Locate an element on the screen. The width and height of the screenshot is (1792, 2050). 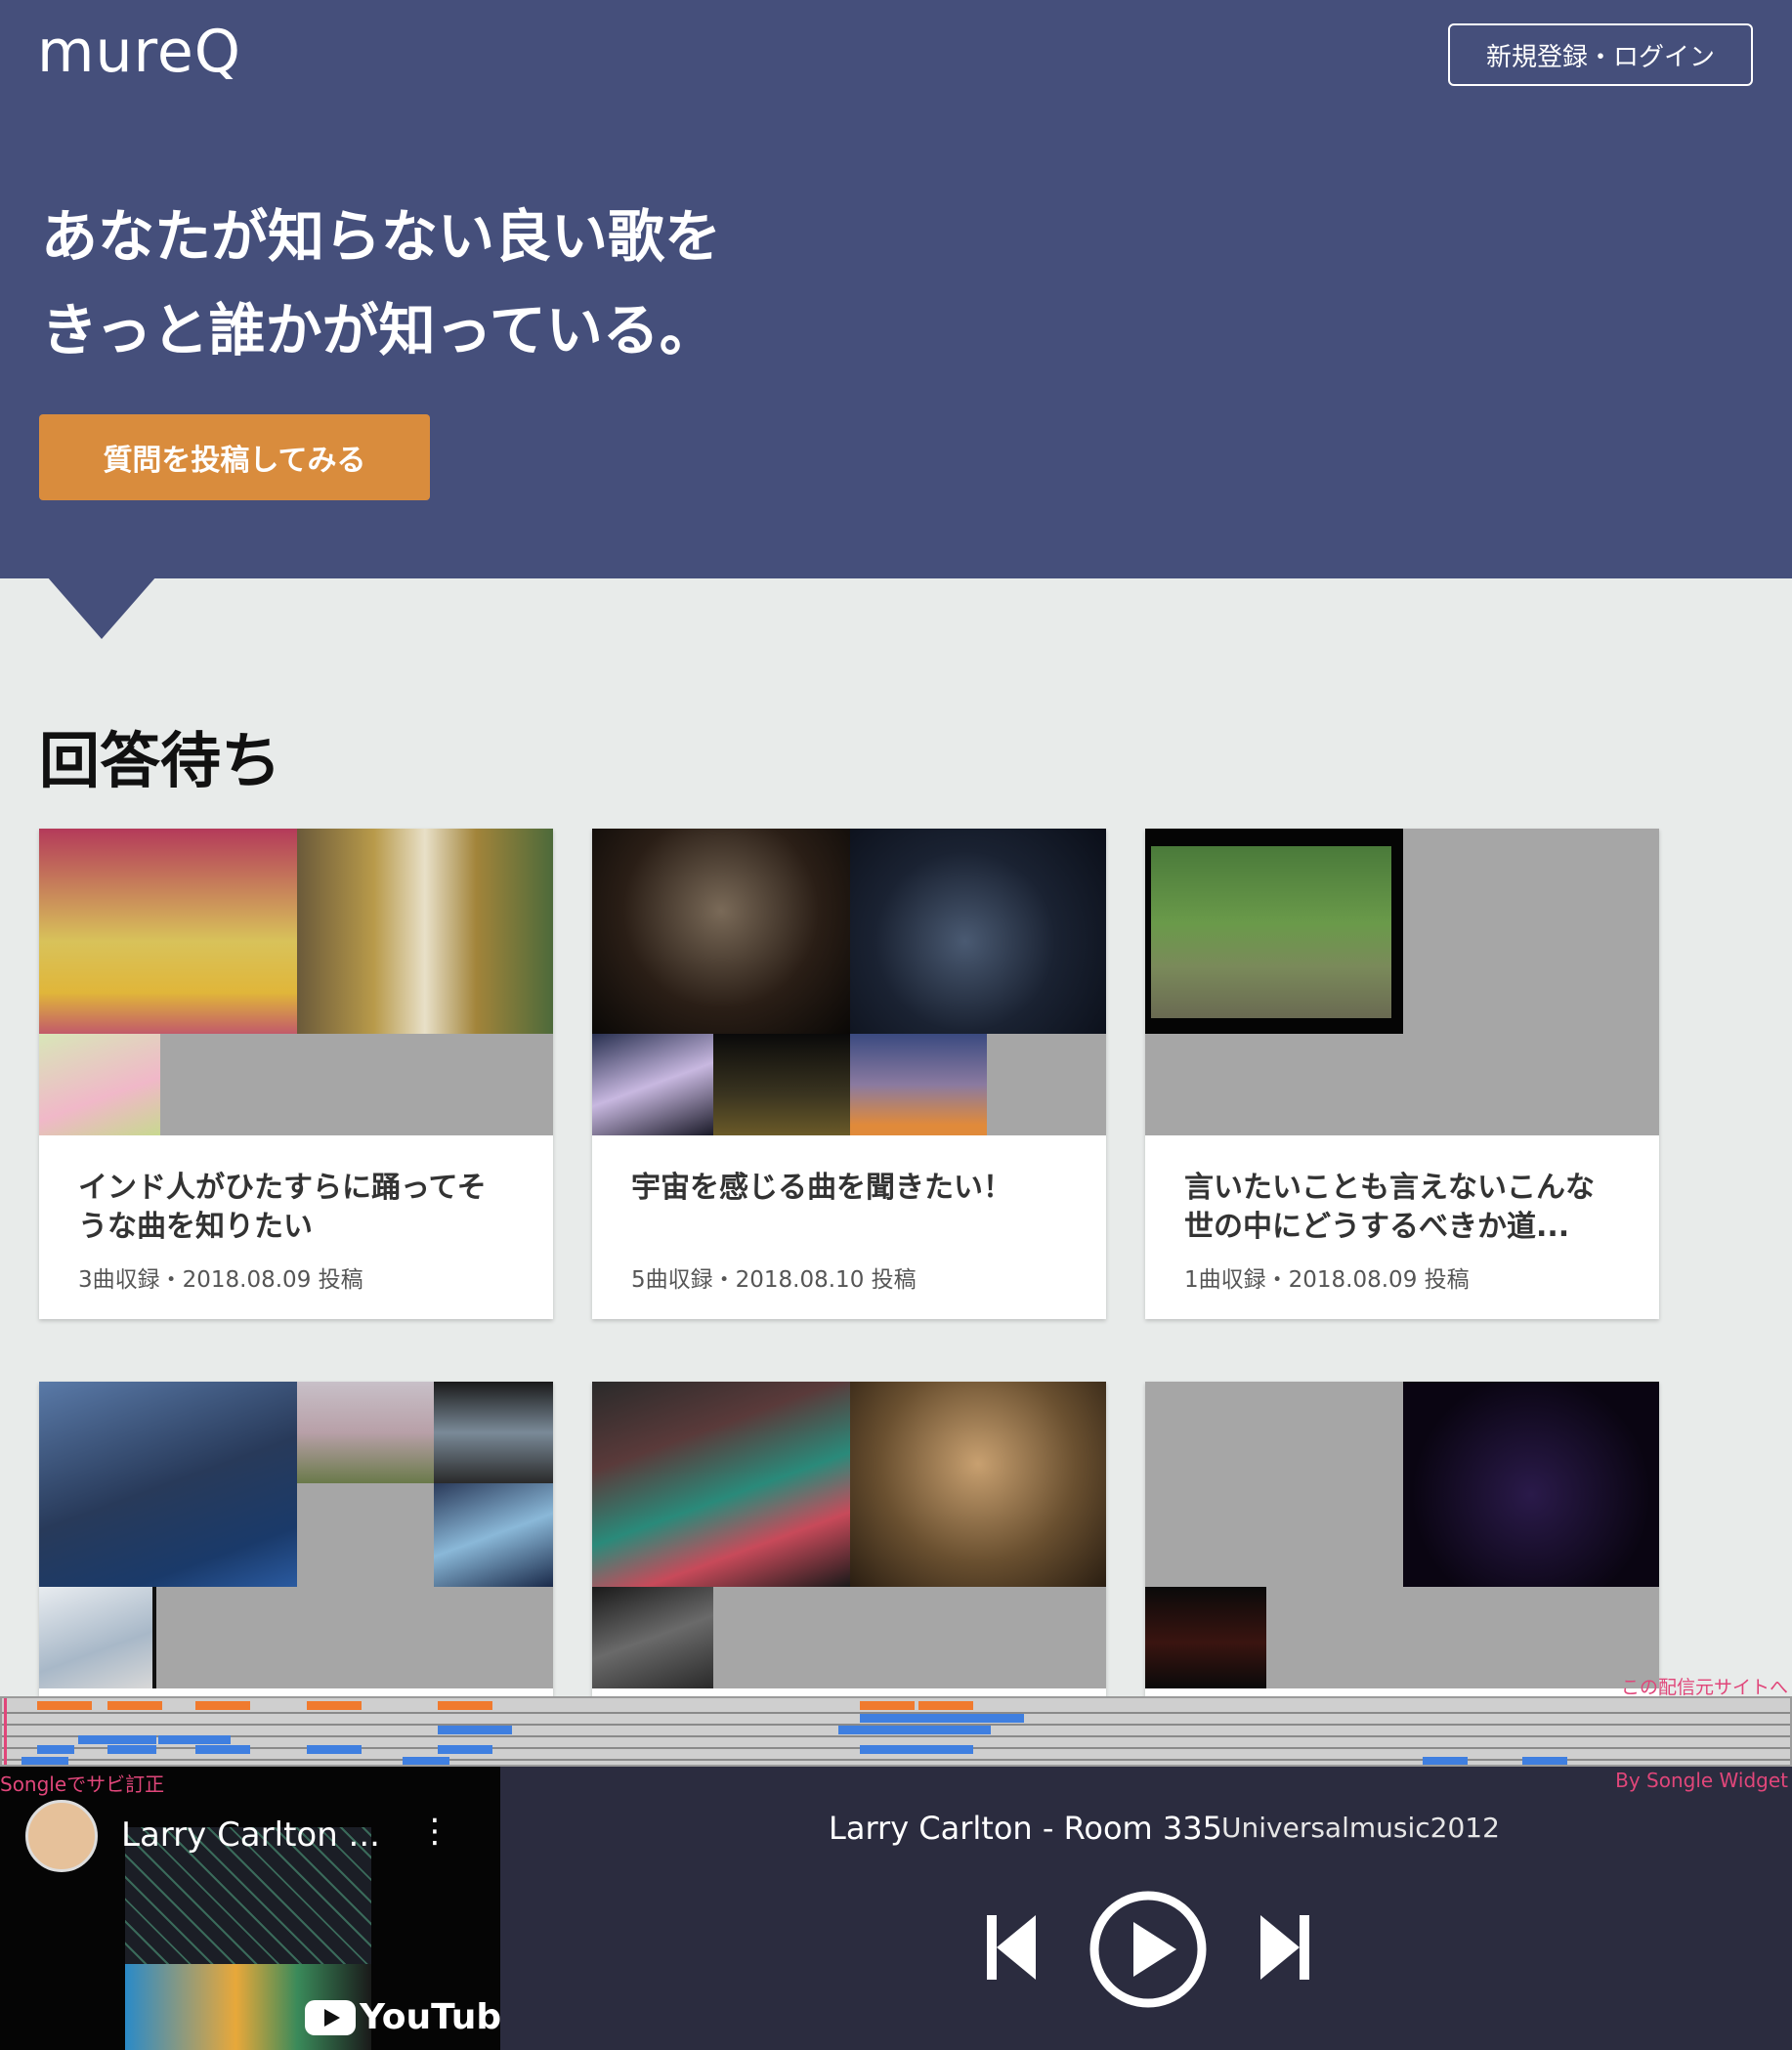
track-channel: Universalmusic2012 is located at coordinates (1360, 1828).